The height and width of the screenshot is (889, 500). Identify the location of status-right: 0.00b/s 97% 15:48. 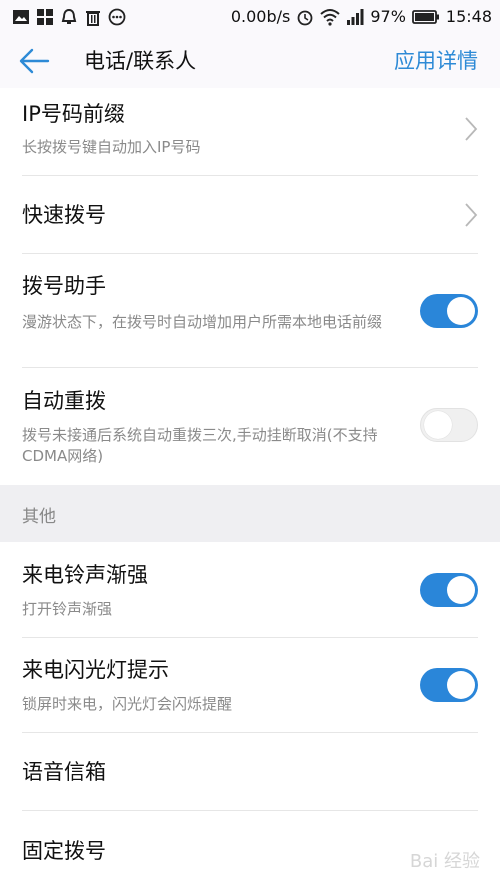
(361, 17).